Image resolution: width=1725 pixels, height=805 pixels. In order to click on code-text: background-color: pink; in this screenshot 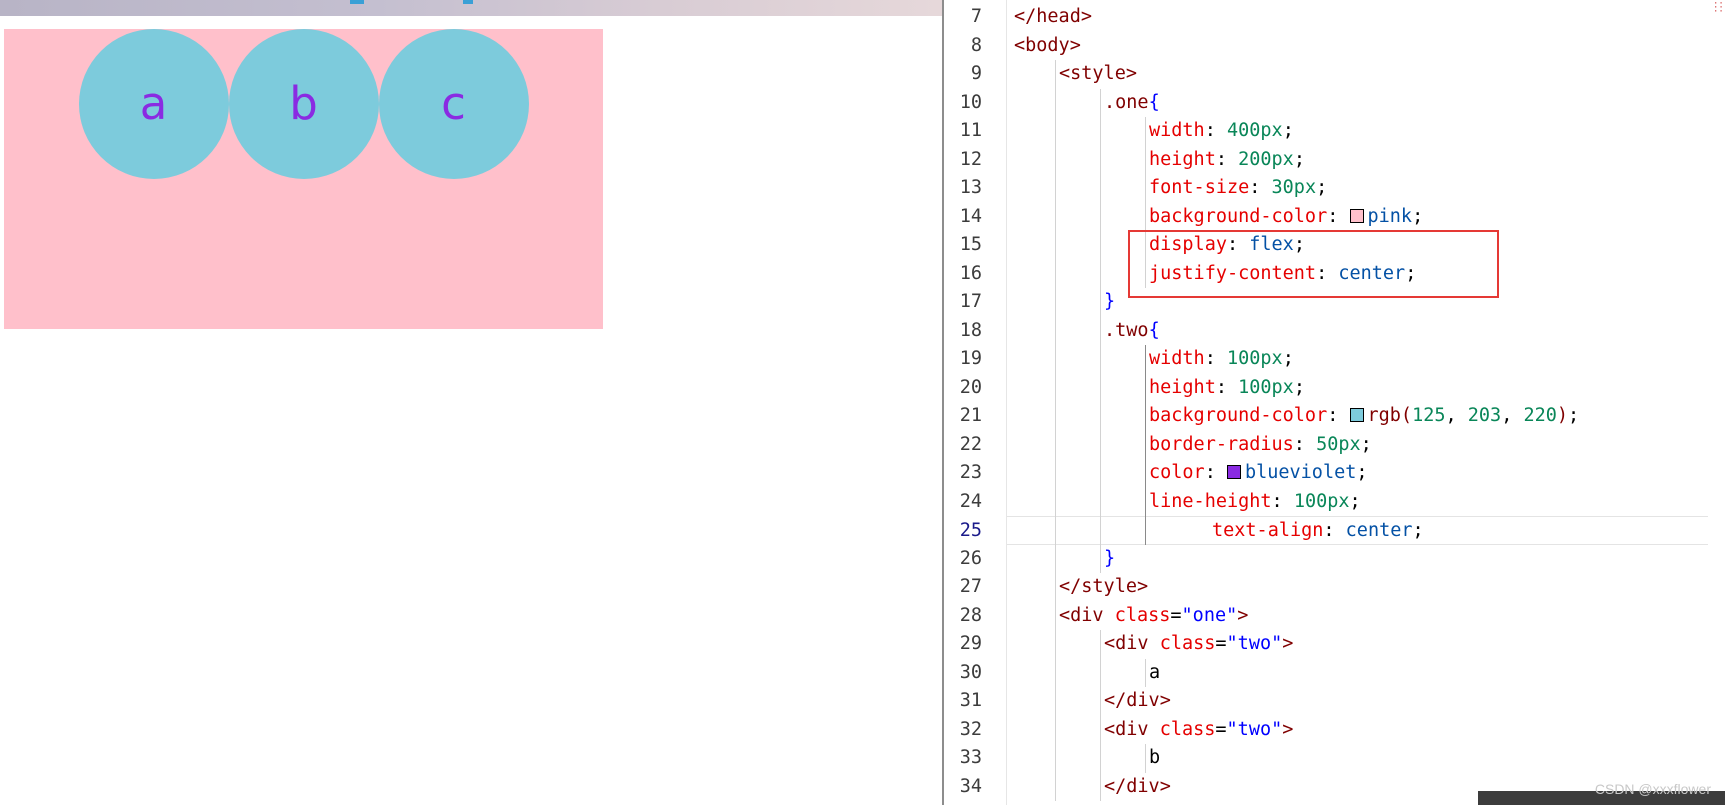, I will do `click(1286, 216)`.